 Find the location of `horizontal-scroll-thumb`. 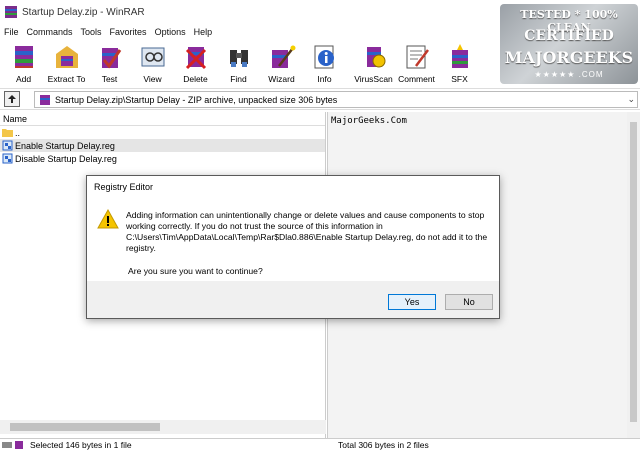

horizontal-scroll-thumb is located at coordinates (85, 427).